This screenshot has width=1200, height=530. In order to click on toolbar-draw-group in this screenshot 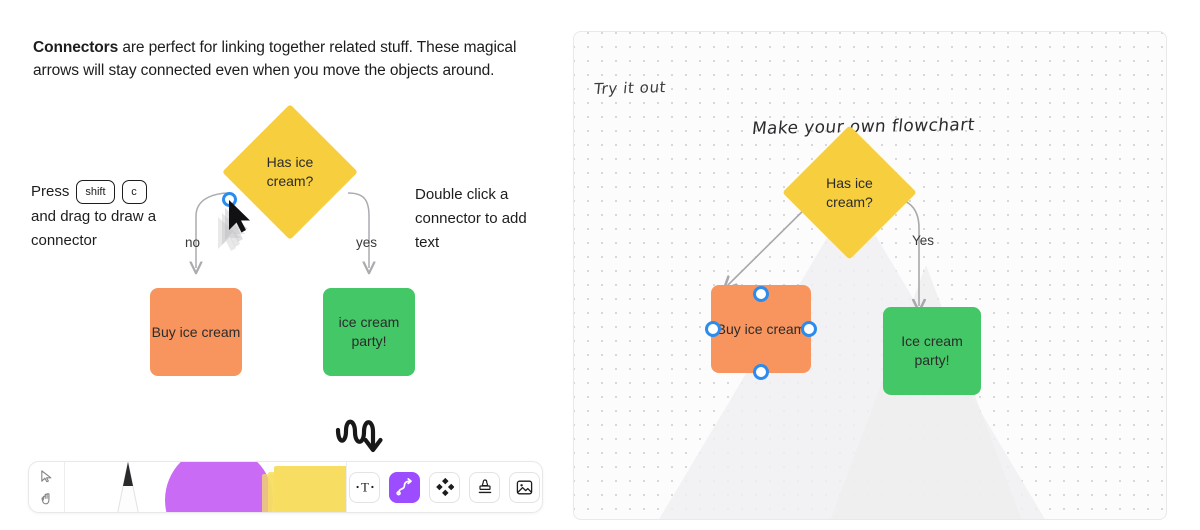, I will do `click(206, 487)`.